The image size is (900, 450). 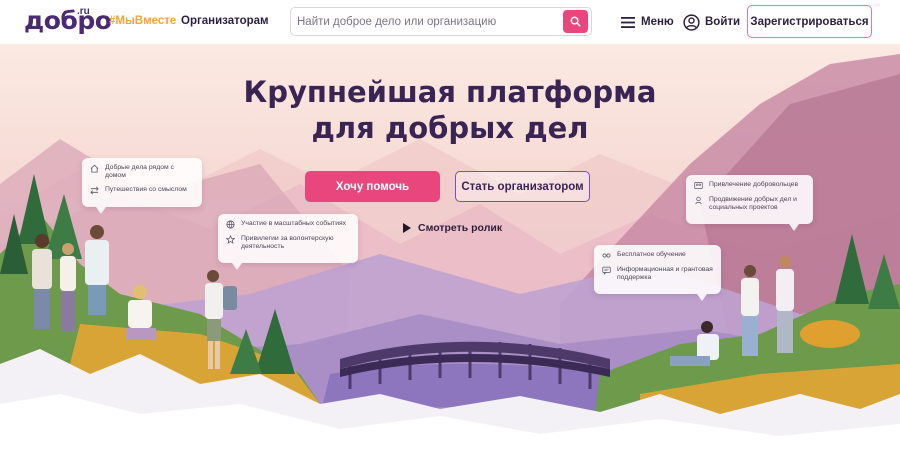 What do you see at coordinates (698, 185) in the screenshot?
I see `people-icon` at bounding box center [698, 185].